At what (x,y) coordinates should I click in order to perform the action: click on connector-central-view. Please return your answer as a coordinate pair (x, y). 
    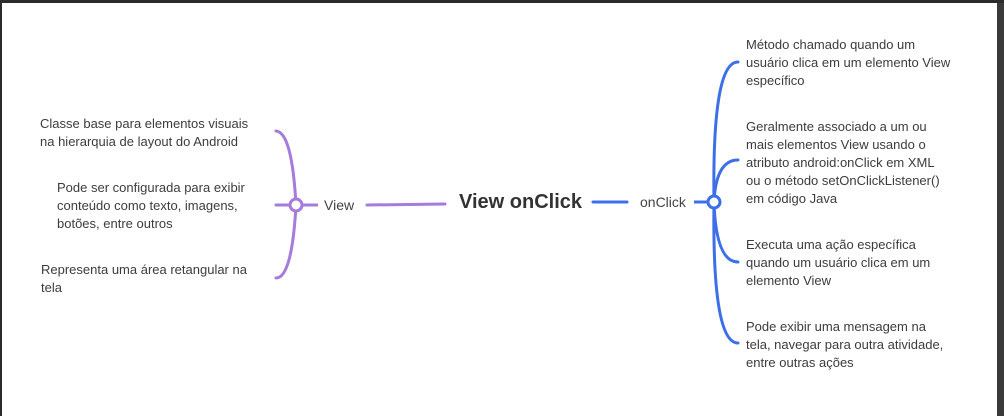
    Looking at the image, I should click on (406, 204).